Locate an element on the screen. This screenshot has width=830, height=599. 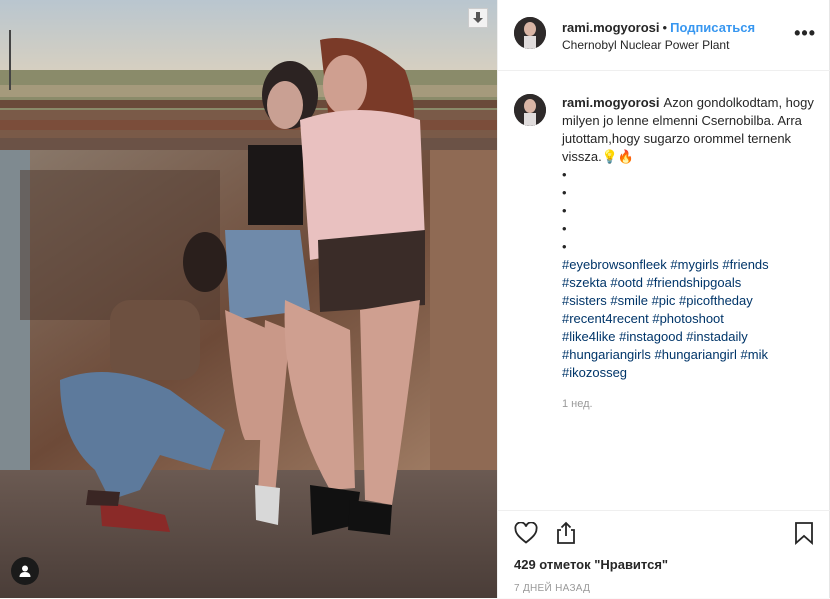
hashtag-line: #ikozosseg is located at coordinates (689, 373).